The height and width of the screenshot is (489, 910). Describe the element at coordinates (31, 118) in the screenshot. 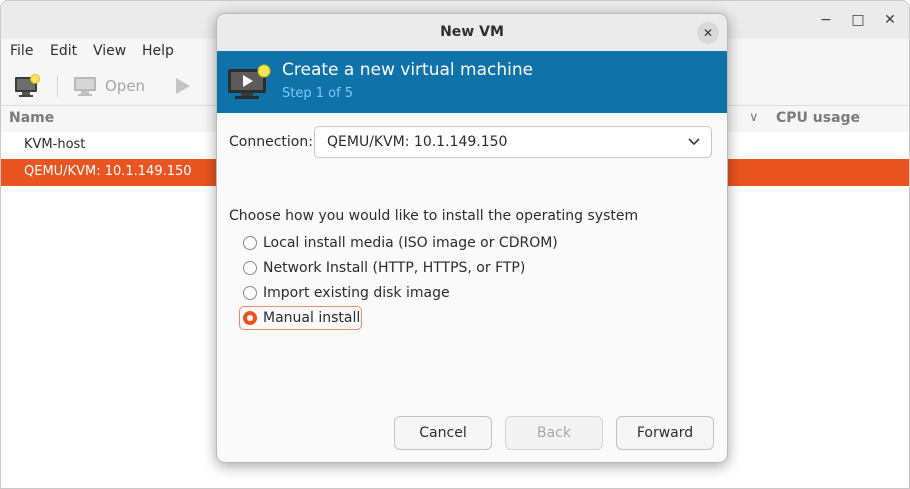

I see `column-name: Name` at that location.